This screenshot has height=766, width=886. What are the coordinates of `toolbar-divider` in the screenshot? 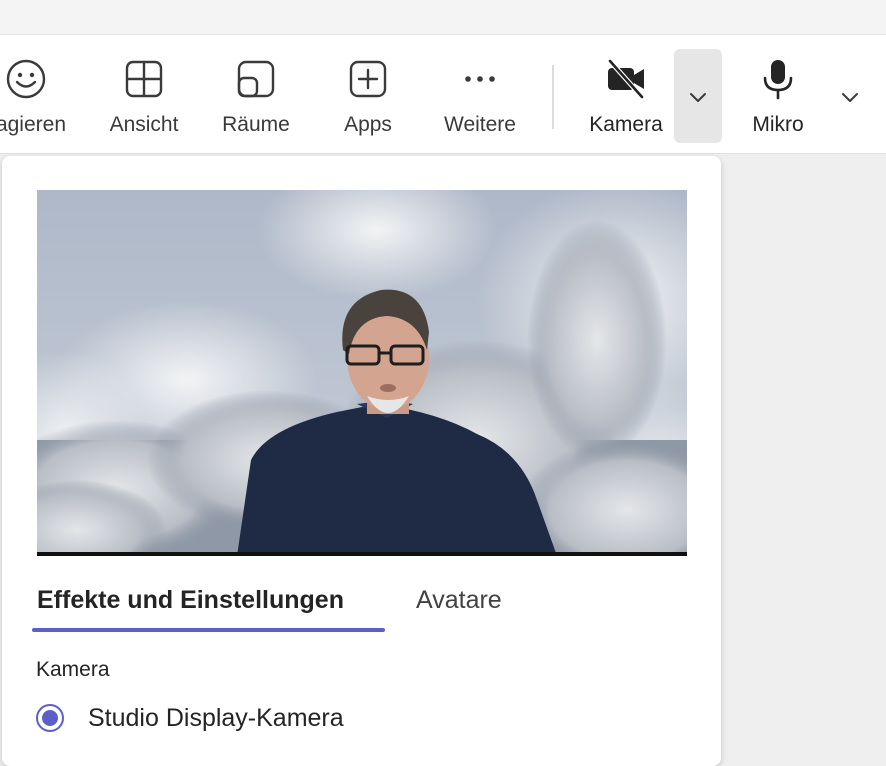 It's located at (553, 97).